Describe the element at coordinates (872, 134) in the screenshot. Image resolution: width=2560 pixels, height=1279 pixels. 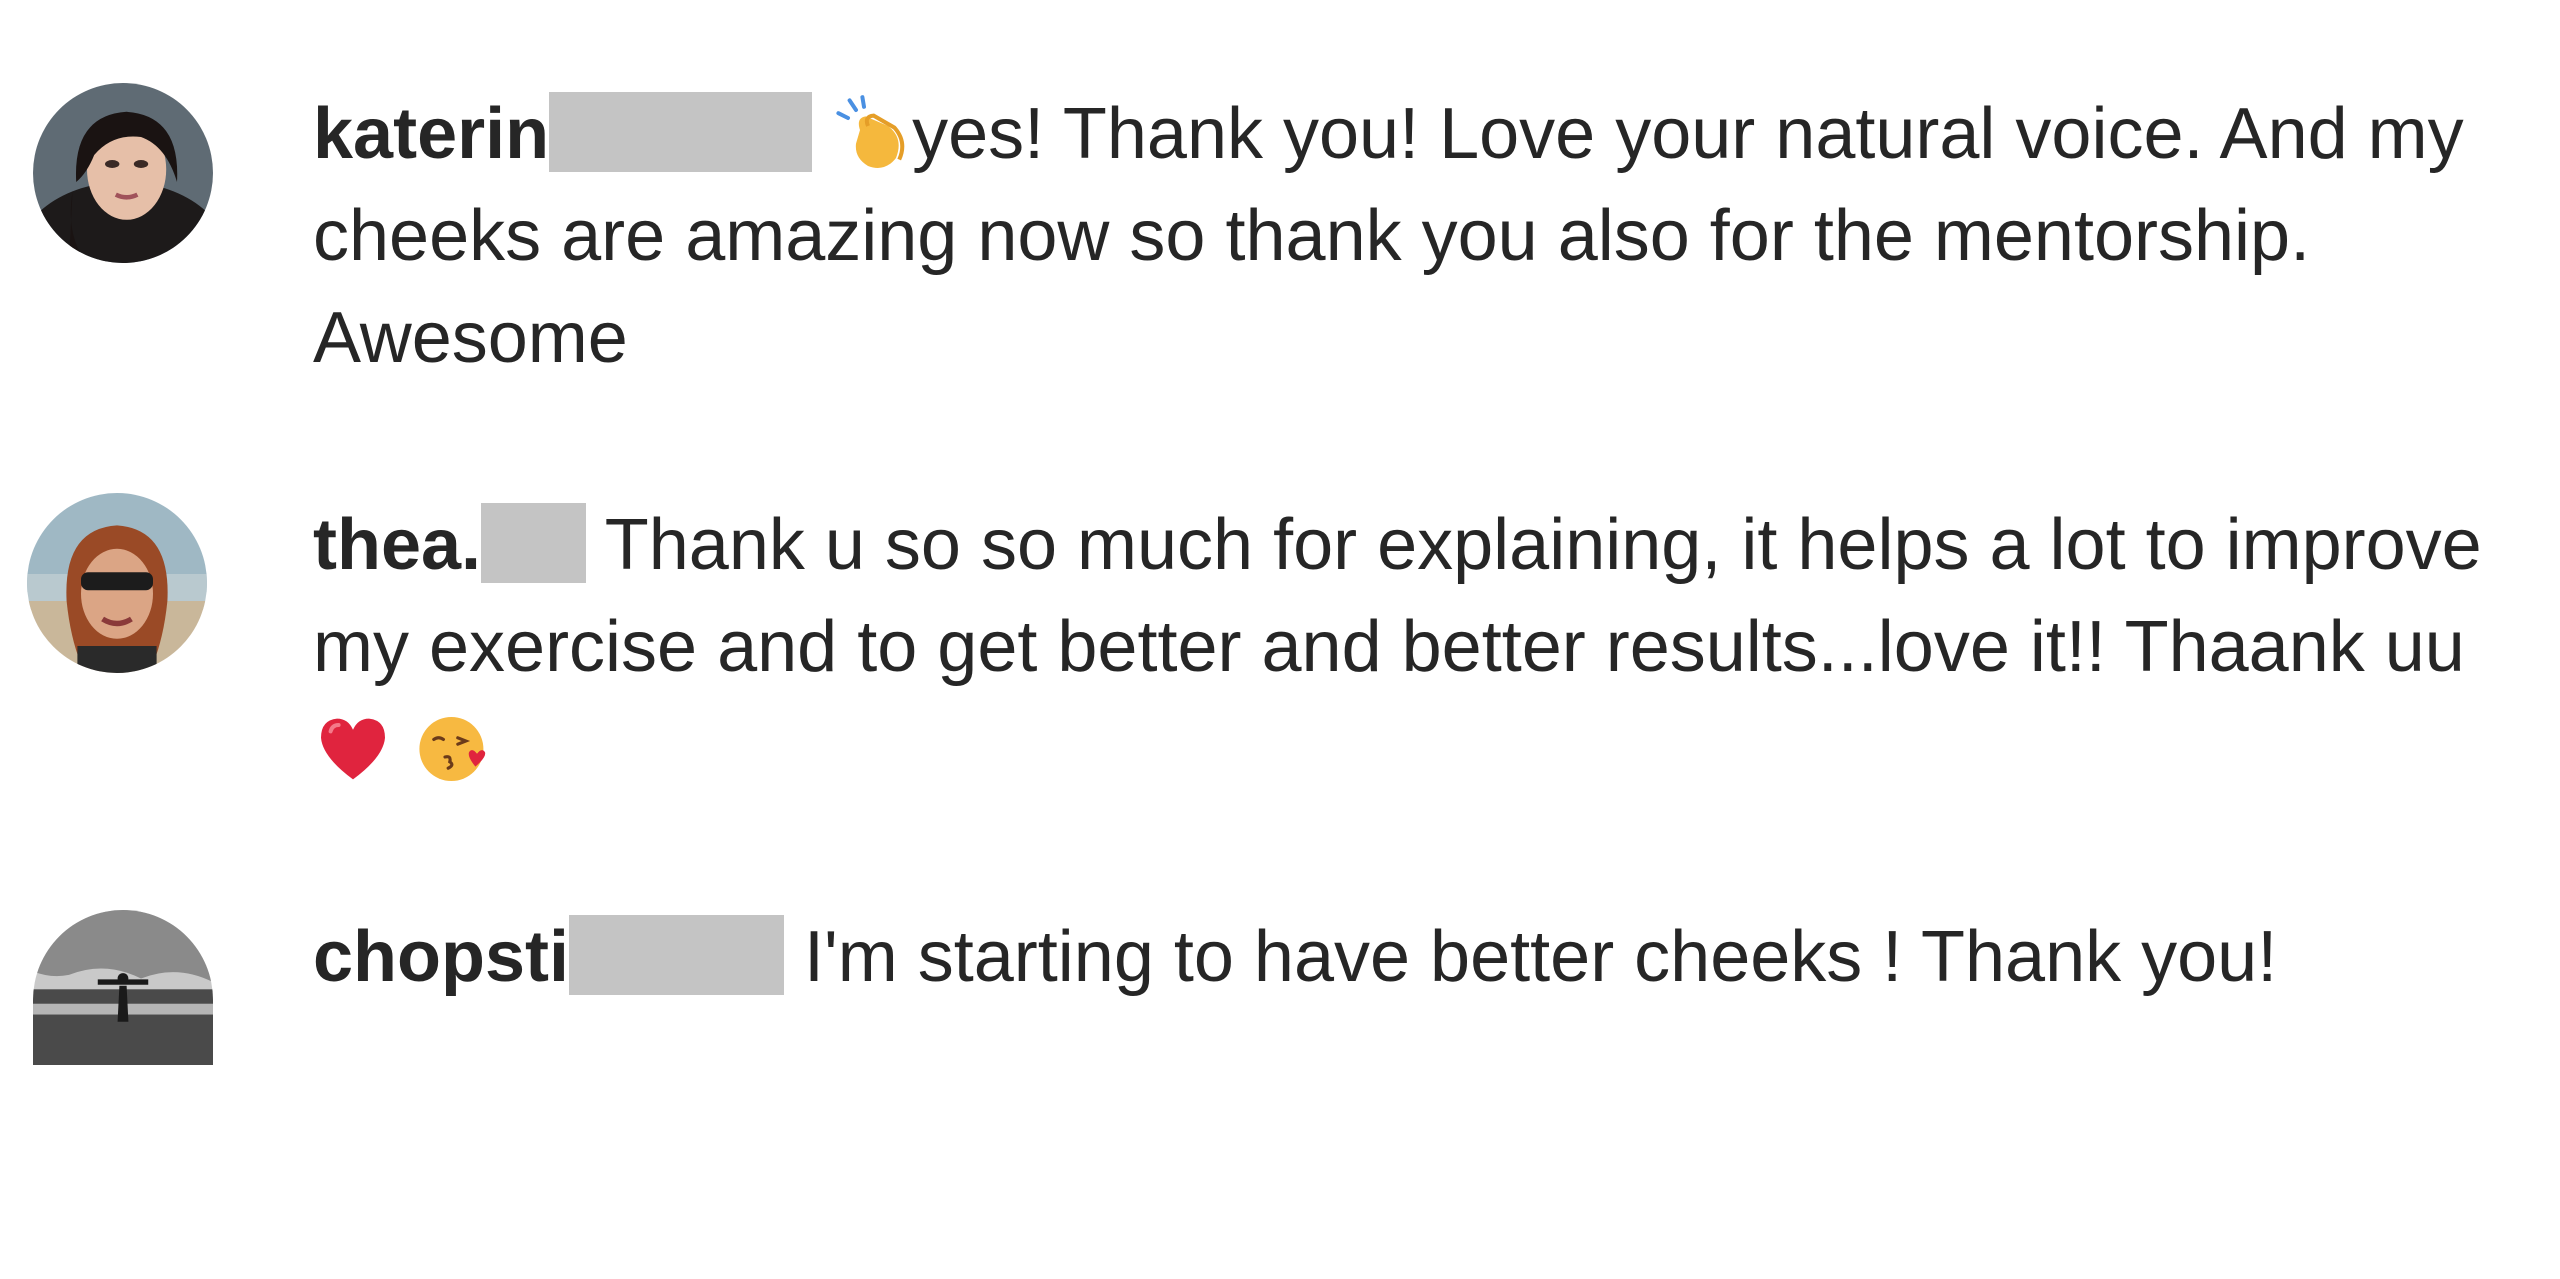
I see `clapping-hands-icon` at that location.